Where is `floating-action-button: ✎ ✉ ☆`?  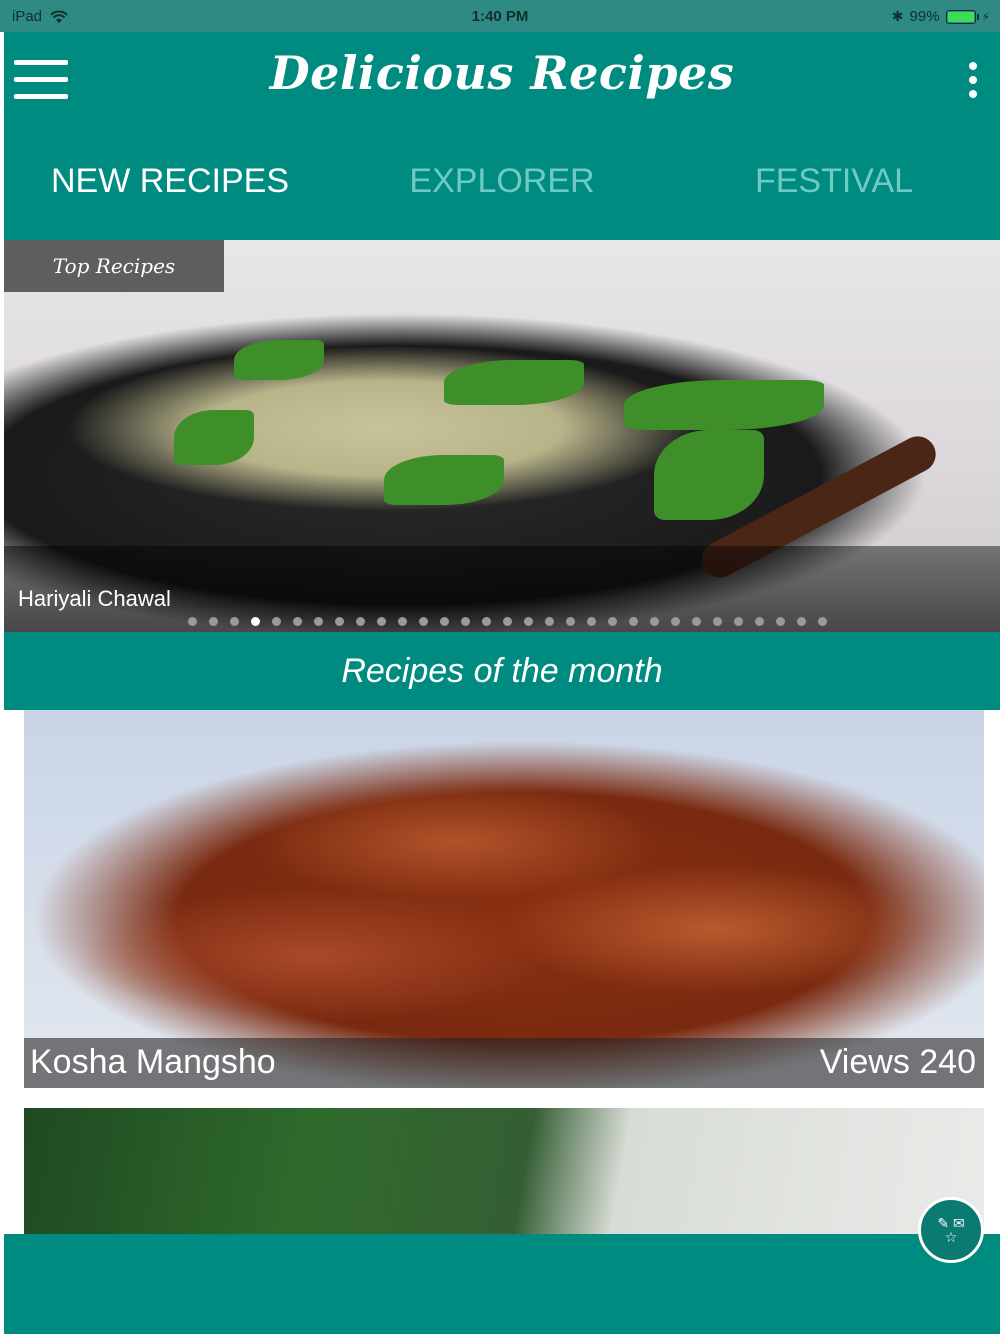 floating-action-button: ✎ ✉ ☆ is located at coordinates (951, 1230).